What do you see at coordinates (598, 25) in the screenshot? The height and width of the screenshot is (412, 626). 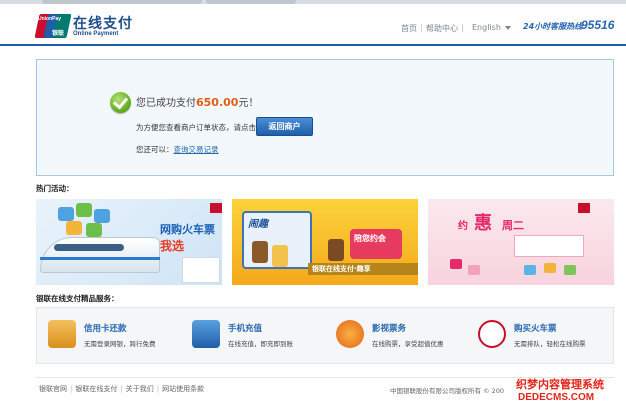 I see `hotline-number: 95516` at bounding box center [598, 25].